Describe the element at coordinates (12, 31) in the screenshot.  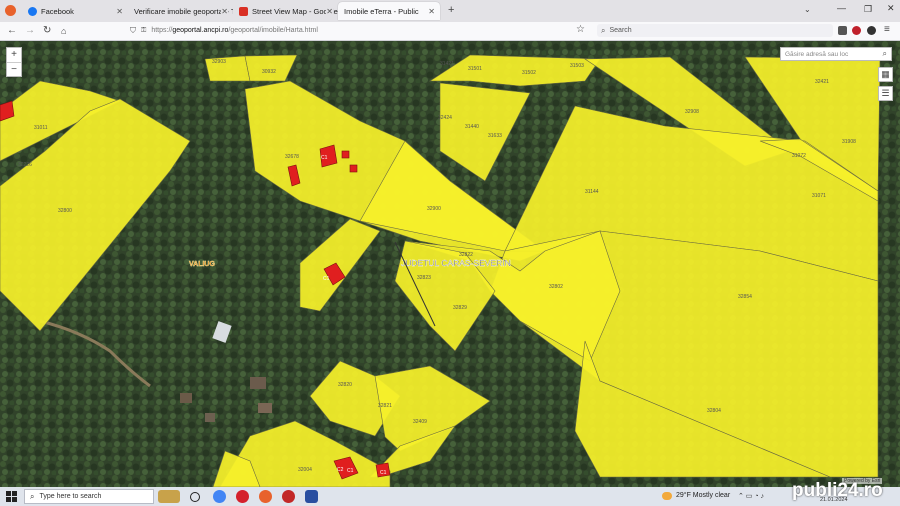
I see `back-icon: ←` at that location.